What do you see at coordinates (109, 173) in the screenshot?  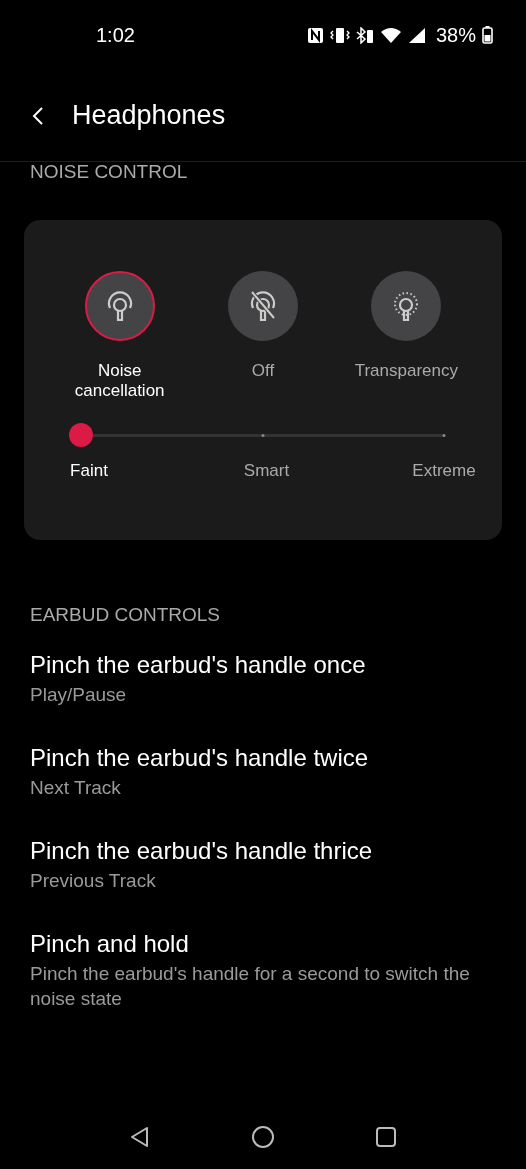 I see `section-heading: NOISE CONTROL` at bounding box center [109, 173].